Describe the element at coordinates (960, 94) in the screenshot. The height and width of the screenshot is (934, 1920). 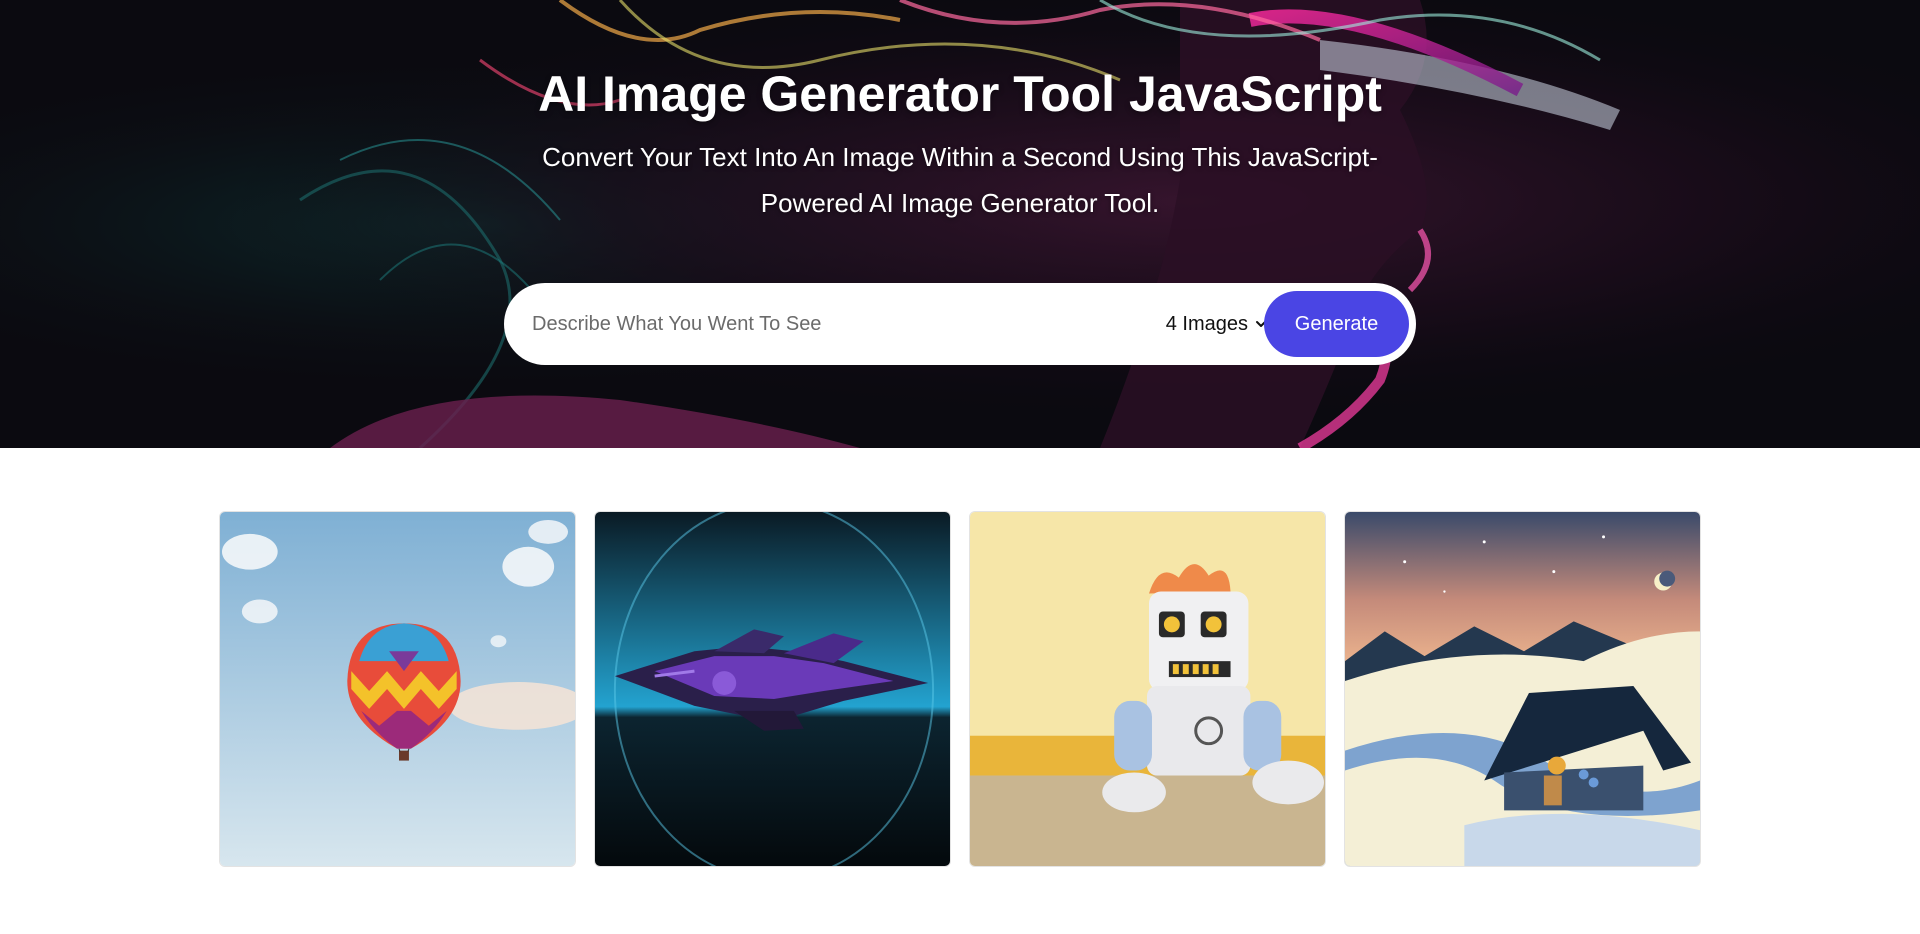
I see `page-title: AI Image Generator Tool JavaScript` at that location.